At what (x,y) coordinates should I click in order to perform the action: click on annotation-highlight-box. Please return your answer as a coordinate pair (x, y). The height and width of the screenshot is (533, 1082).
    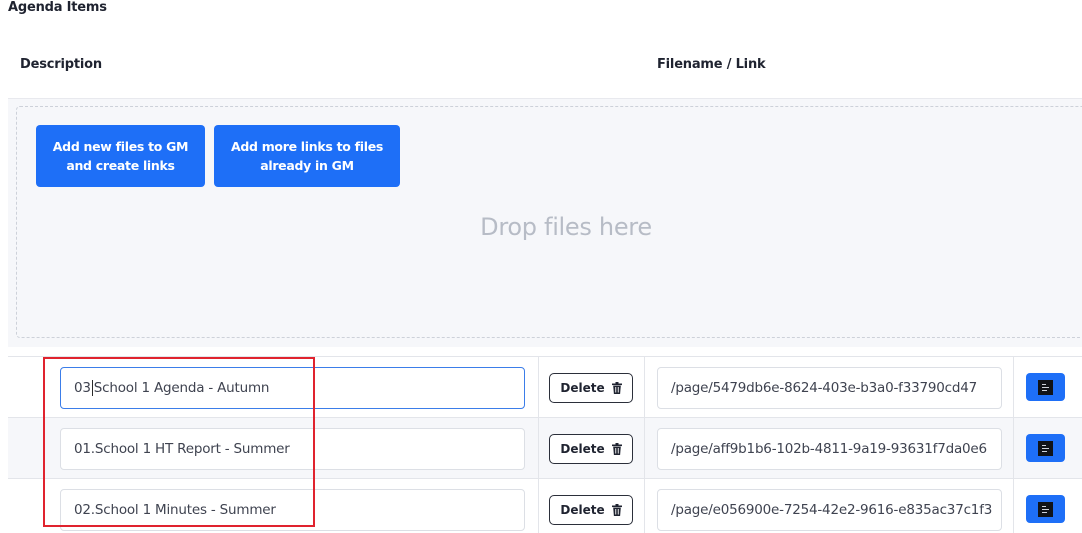
    Looking at the image, I should click on (179, 442).